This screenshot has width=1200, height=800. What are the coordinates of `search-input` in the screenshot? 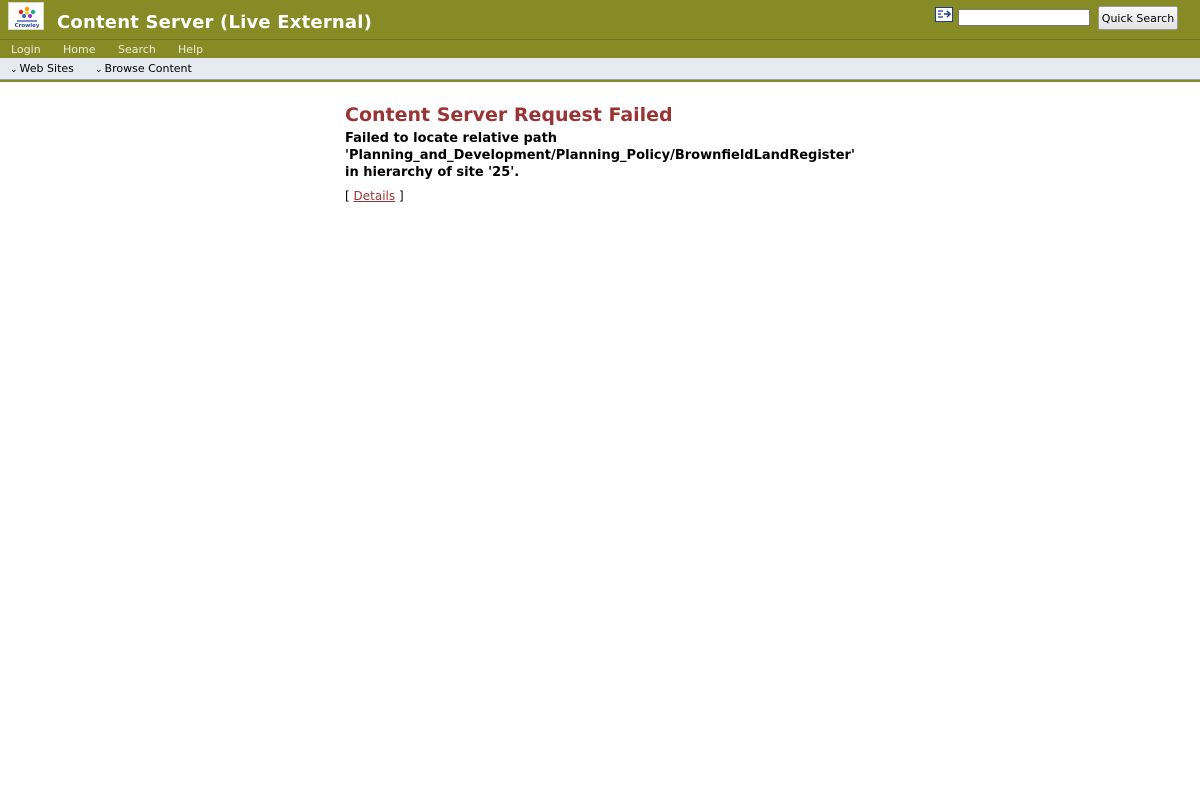 It's located at (1024, 17).